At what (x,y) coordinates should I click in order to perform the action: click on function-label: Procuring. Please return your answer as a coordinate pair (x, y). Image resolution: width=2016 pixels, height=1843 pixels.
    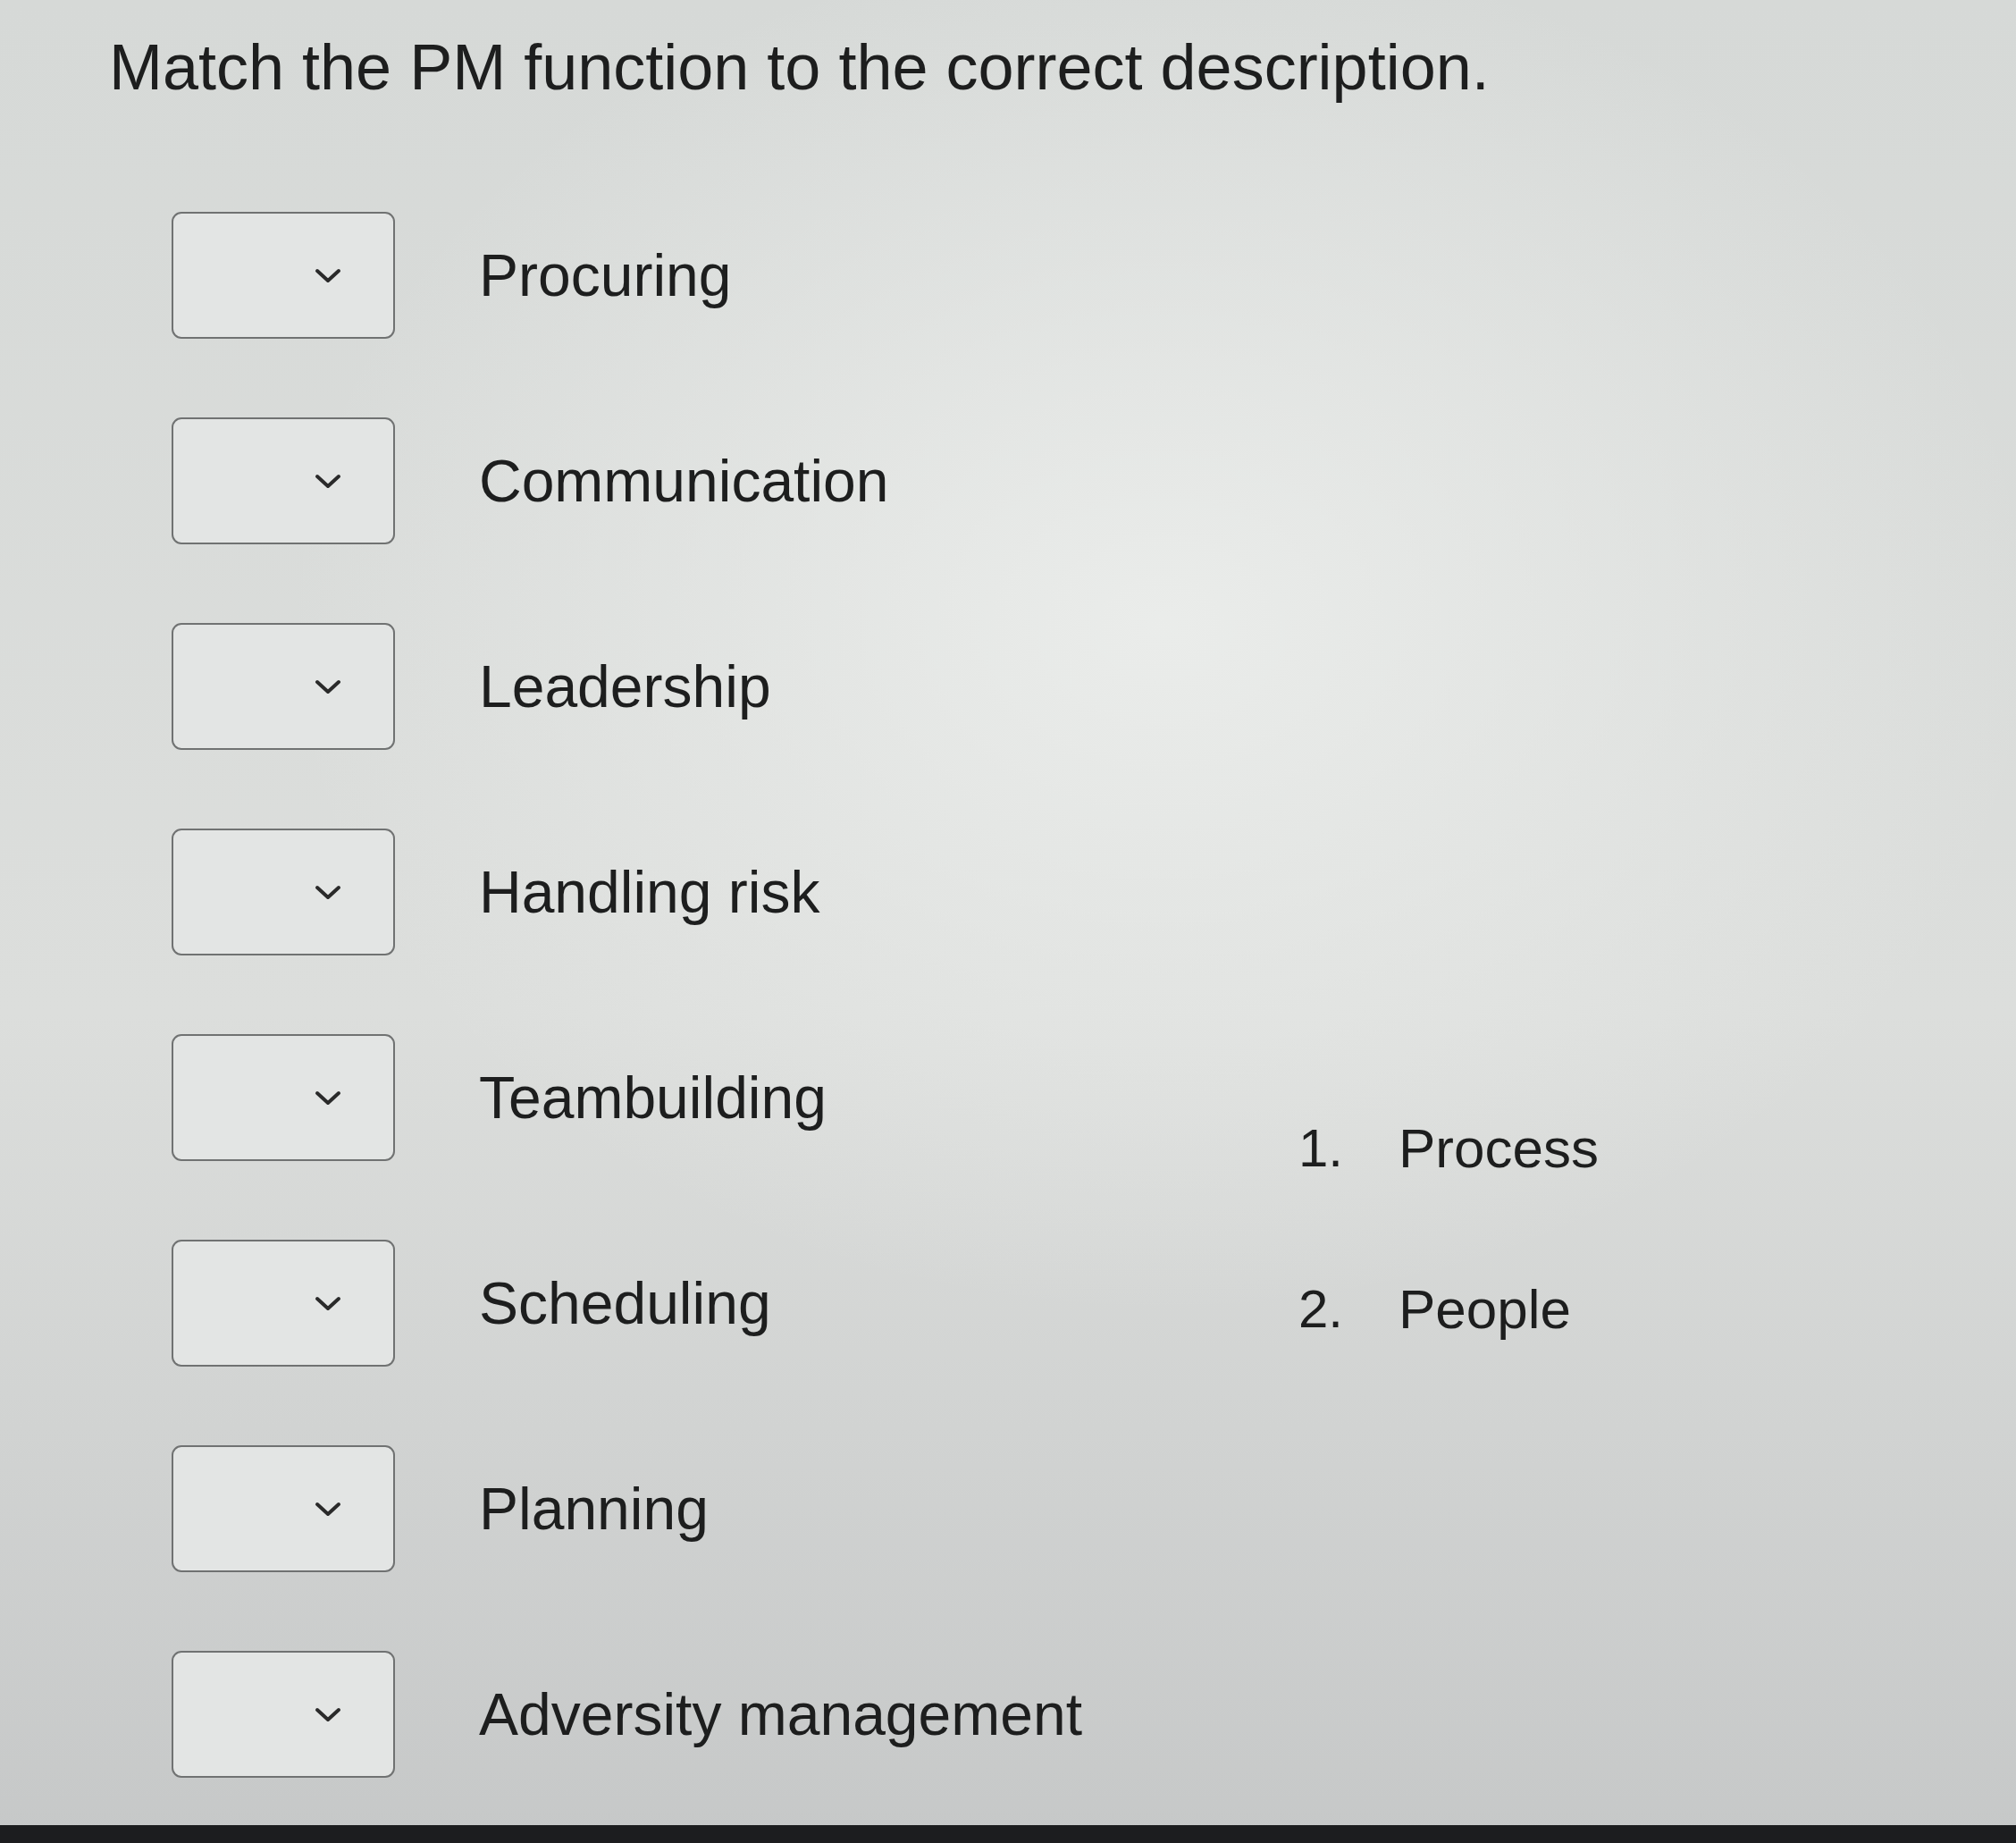
    Looking at the image, I should click on (605, 275).